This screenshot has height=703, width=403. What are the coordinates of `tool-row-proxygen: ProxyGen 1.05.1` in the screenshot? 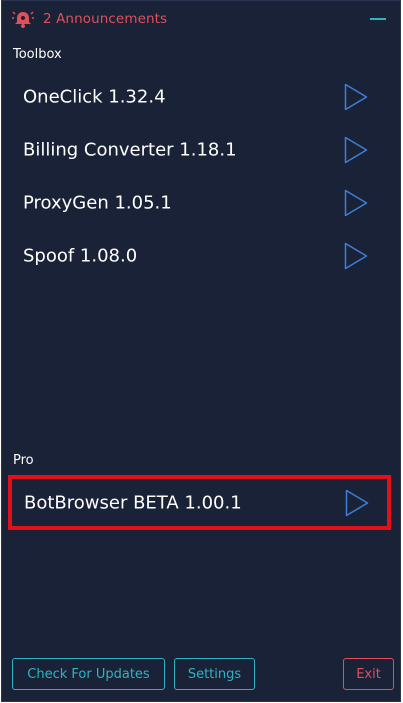 It's located at (198, 203).